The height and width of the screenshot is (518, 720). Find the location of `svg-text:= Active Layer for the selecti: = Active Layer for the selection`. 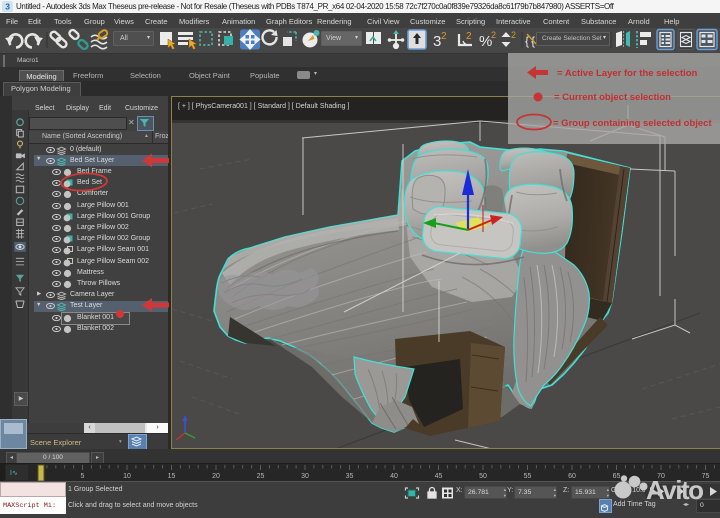

svg-text:= Active Layer for the selecti: = Active Layer for the selection is located at coordinates (627, 73).